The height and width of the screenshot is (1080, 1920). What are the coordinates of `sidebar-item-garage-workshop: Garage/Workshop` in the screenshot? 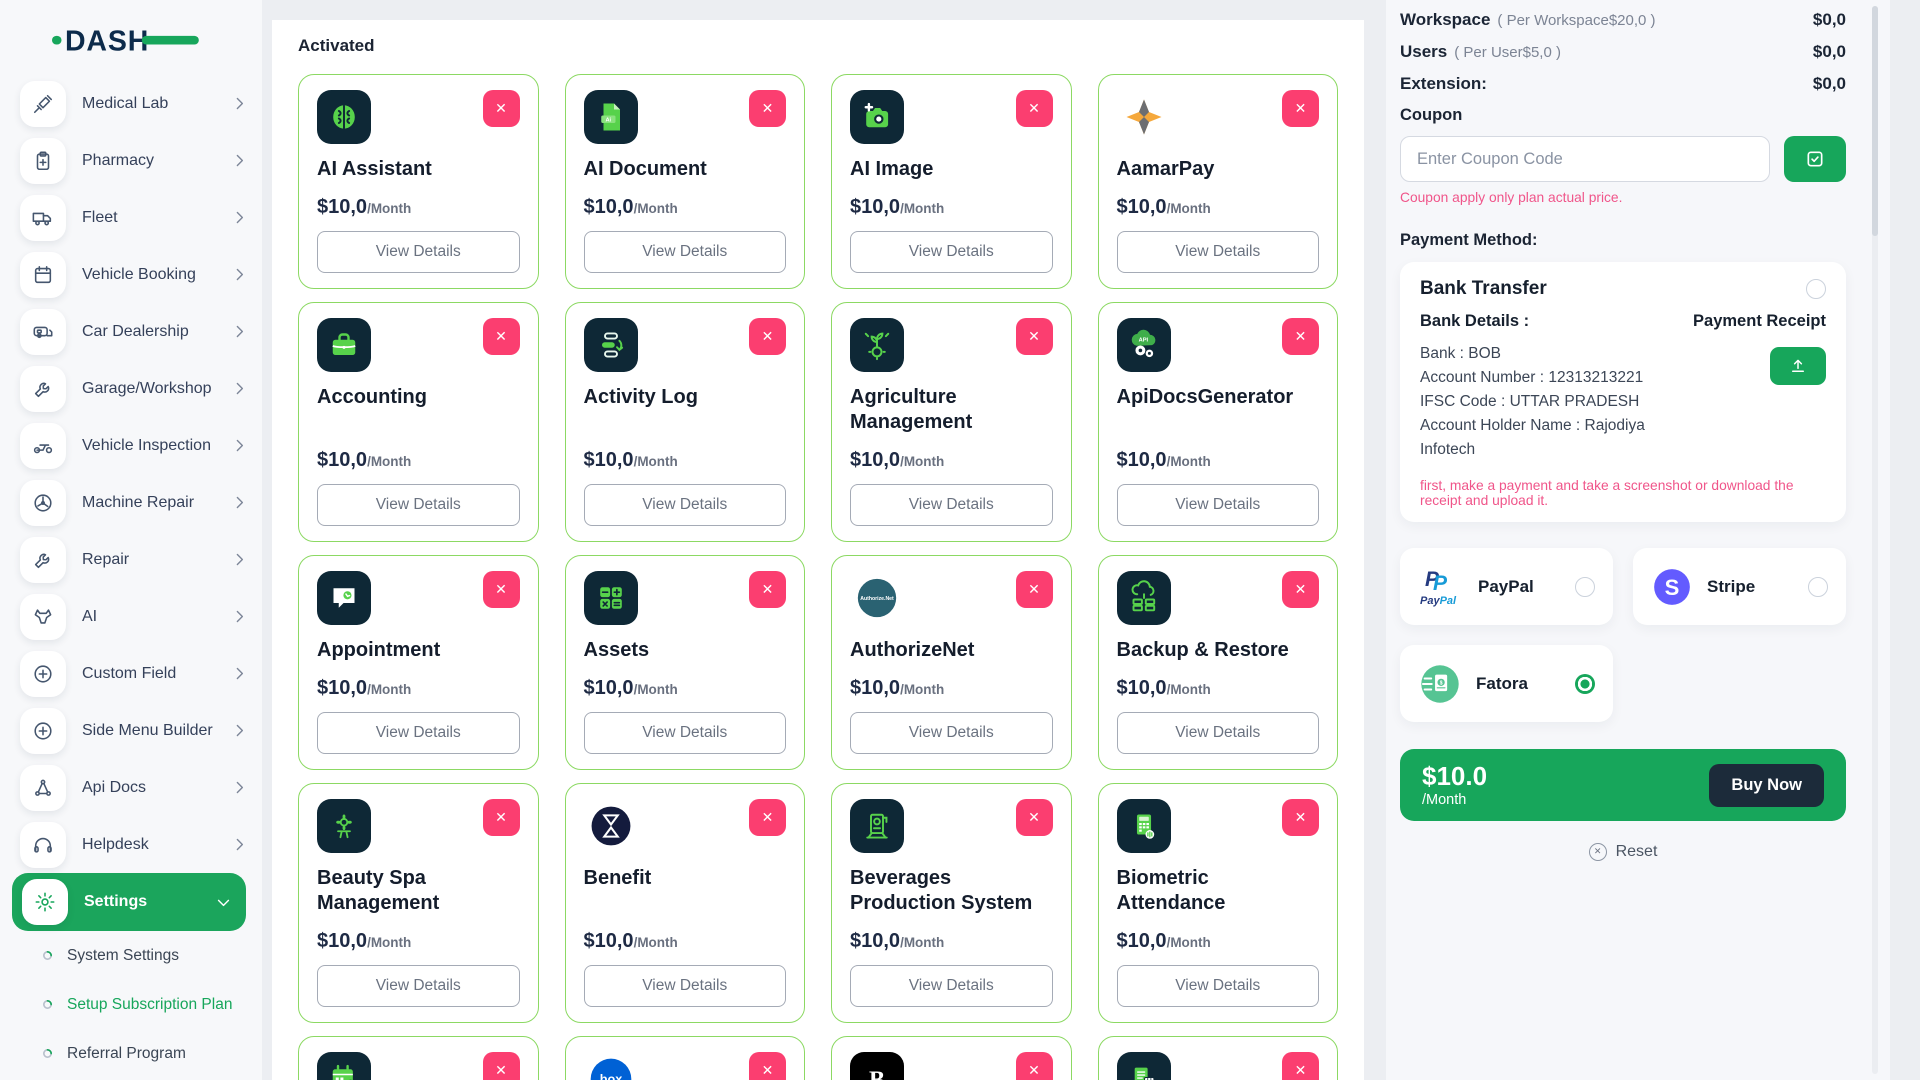 It's located at (131, 388).